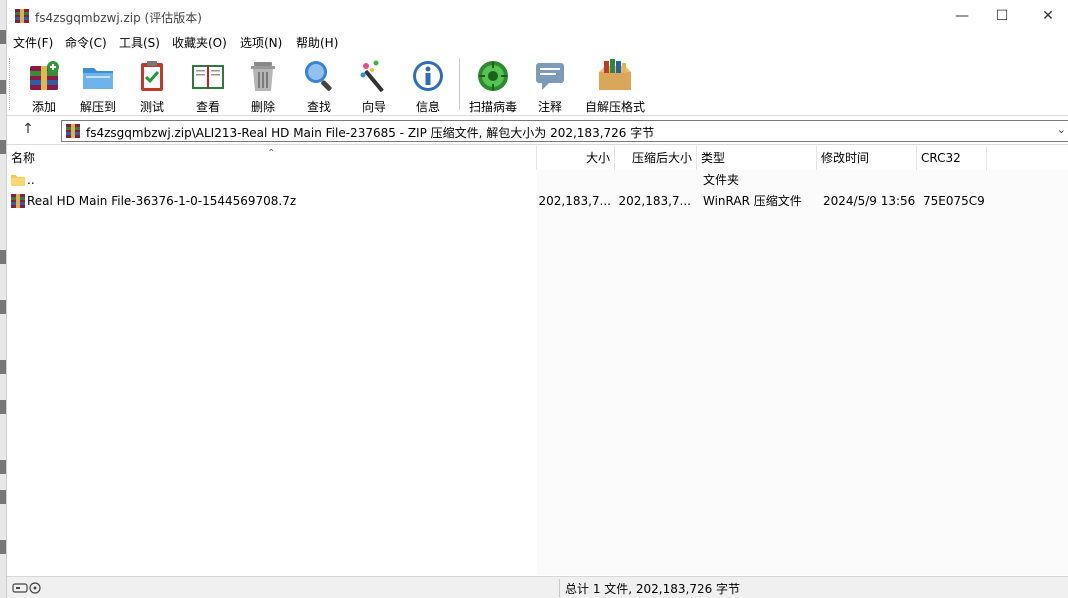 The width and height of the screenshot is (1068, 598). What do you see at coordinates (18, 201) in the screenshot?
I see `rar-archive-icon` at bounding box center [18, 201].